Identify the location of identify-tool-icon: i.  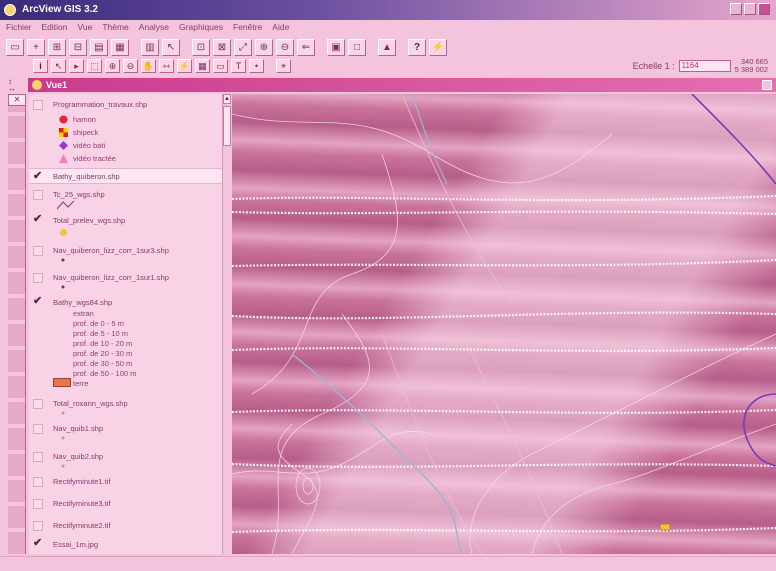
(40, 66).